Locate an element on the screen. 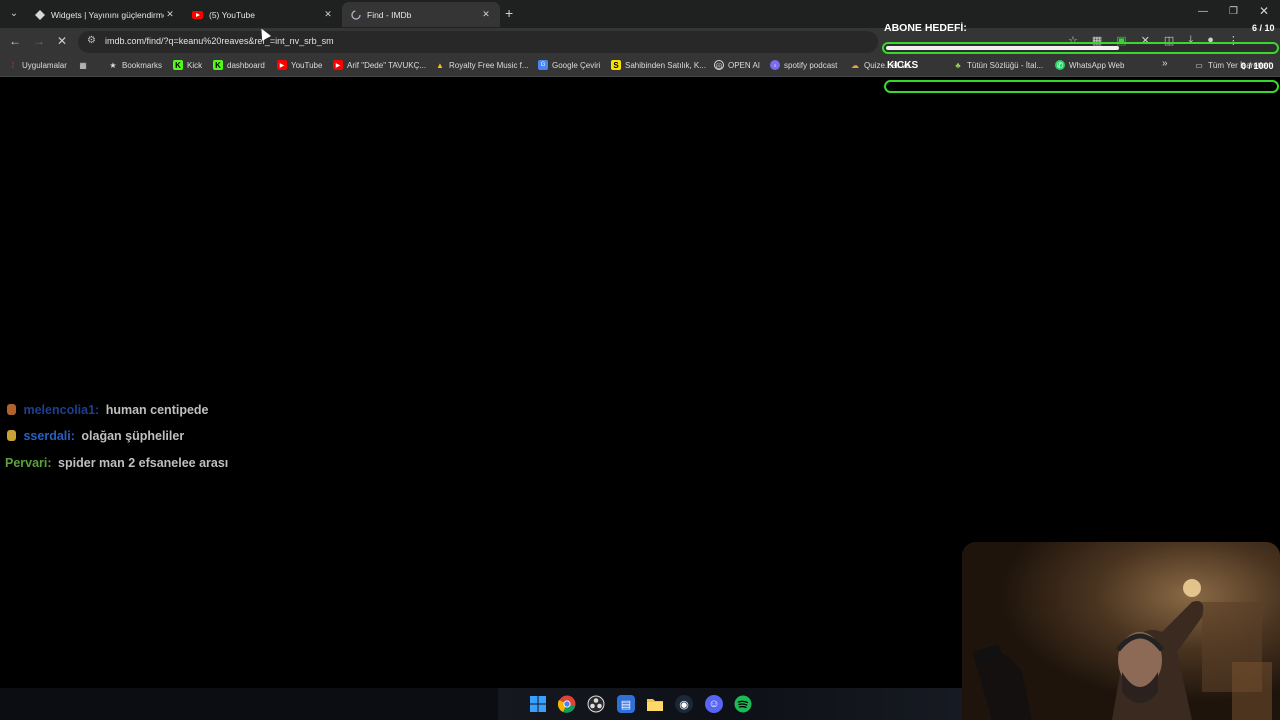  grid-icon: ▦ is located at coordinates (83, 65).